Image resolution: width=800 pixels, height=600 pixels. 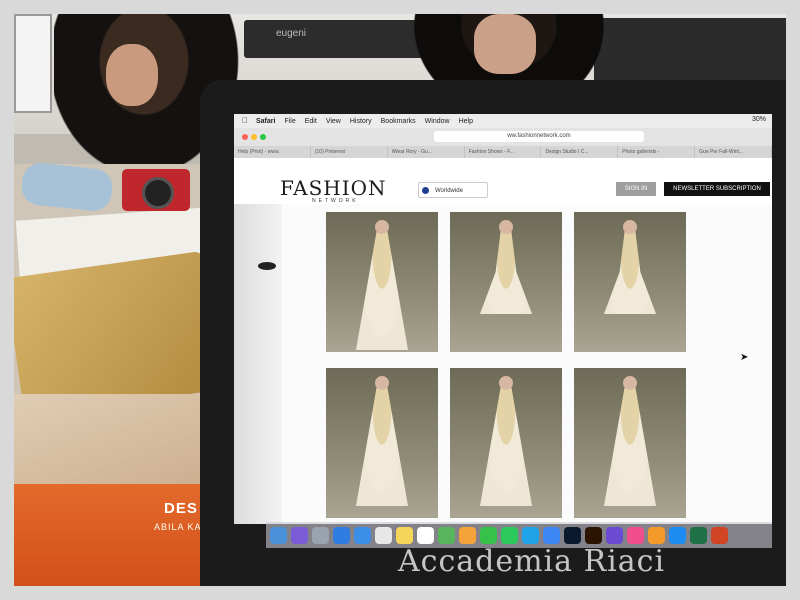 I want to click on book-subtitle: ABILA KA, so click(x=178, y=527).